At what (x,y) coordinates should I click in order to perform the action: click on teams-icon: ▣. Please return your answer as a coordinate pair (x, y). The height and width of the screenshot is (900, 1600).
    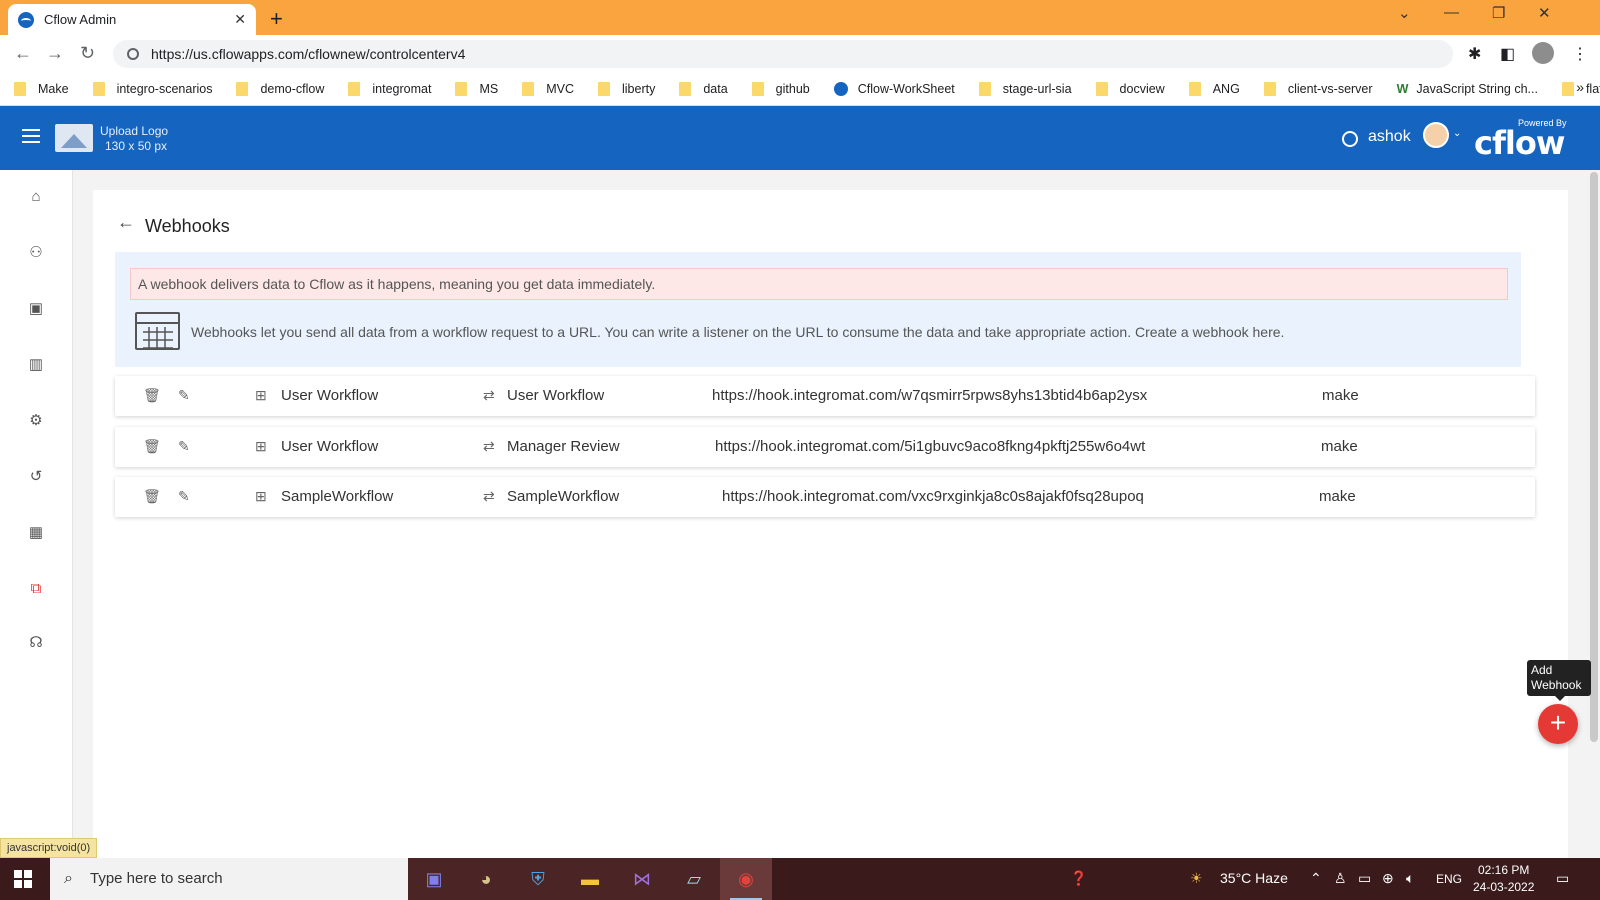
    Looking at the image, I should click on (434, 879).